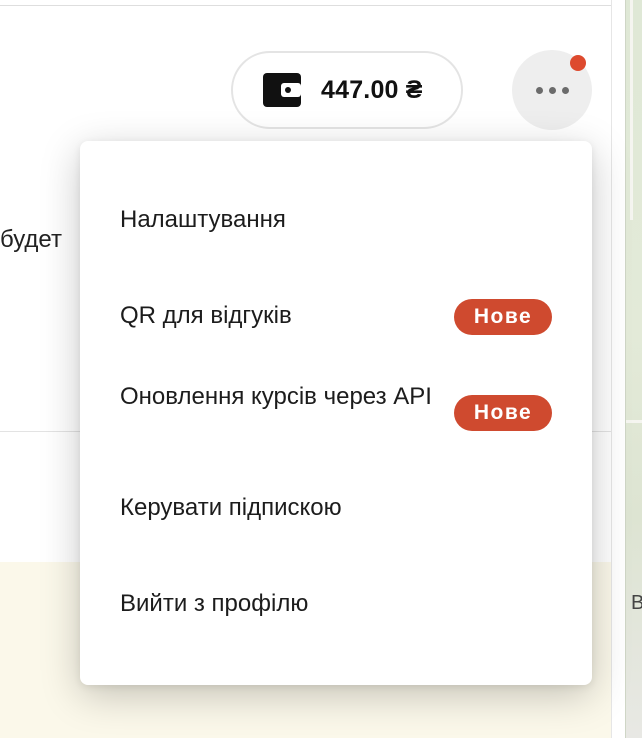  What do you see at coordinates (282, 90) in the screenshot?
I see `wallet-icon` at bounding box center [282, 90].